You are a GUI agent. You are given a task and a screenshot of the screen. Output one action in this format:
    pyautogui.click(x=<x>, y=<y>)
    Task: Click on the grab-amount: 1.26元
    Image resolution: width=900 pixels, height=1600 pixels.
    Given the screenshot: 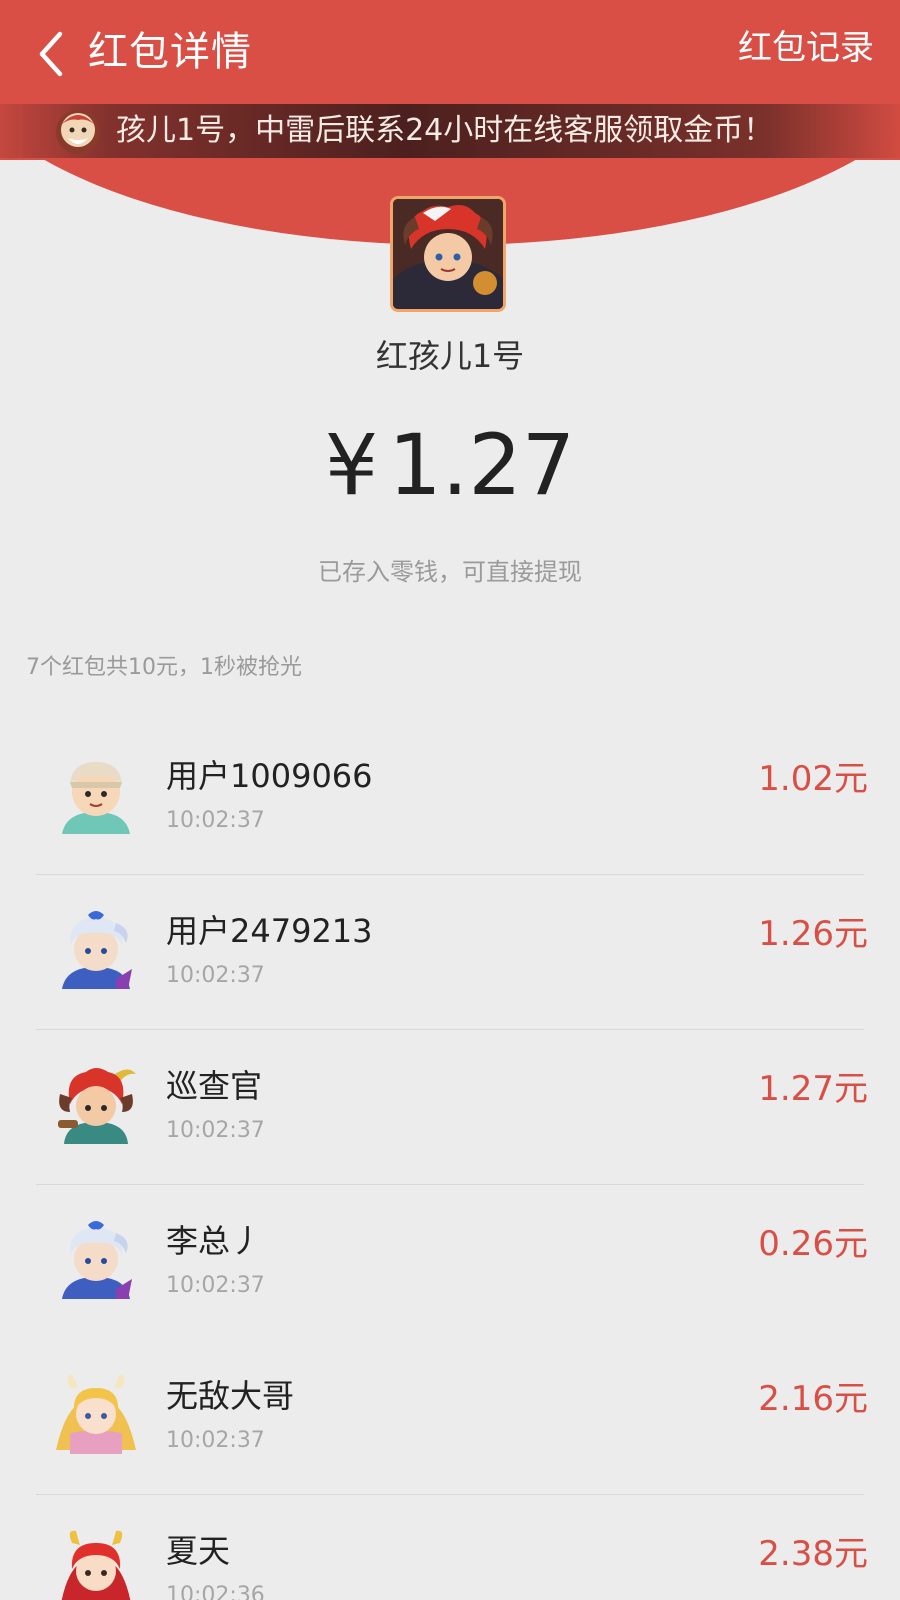 What is the action you would take?
    pyautogui.click(x=813, y=934)
    